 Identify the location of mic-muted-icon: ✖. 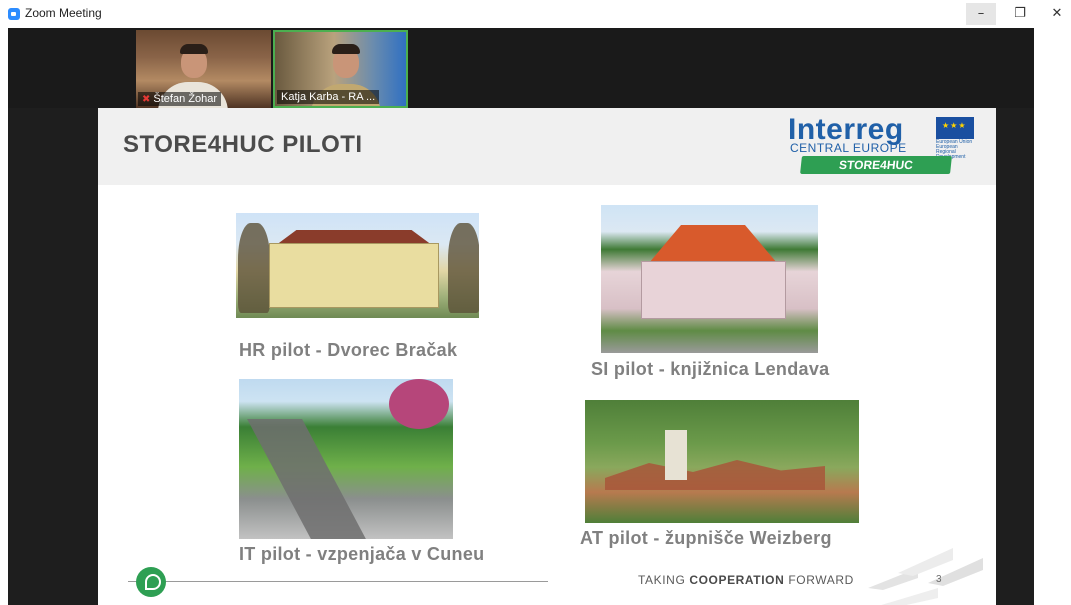
(146, 99).